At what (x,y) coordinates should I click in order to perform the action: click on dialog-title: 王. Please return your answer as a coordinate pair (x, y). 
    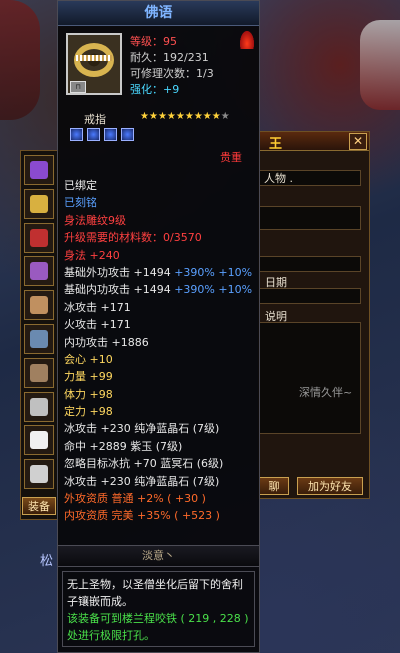
    Looking at the image, I should click on (276, 144).